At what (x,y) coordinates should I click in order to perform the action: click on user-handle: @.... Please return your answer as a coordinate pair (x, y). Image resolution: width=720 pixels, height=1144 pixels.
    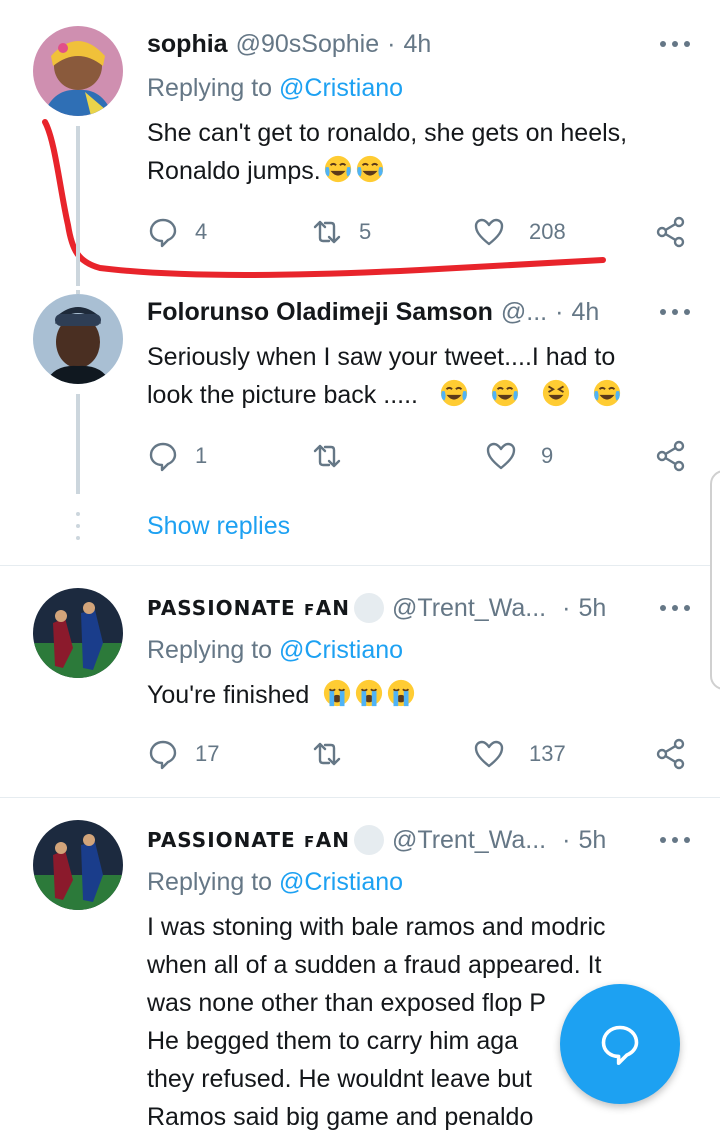
    Looking at the image, I should click on (524, 312).